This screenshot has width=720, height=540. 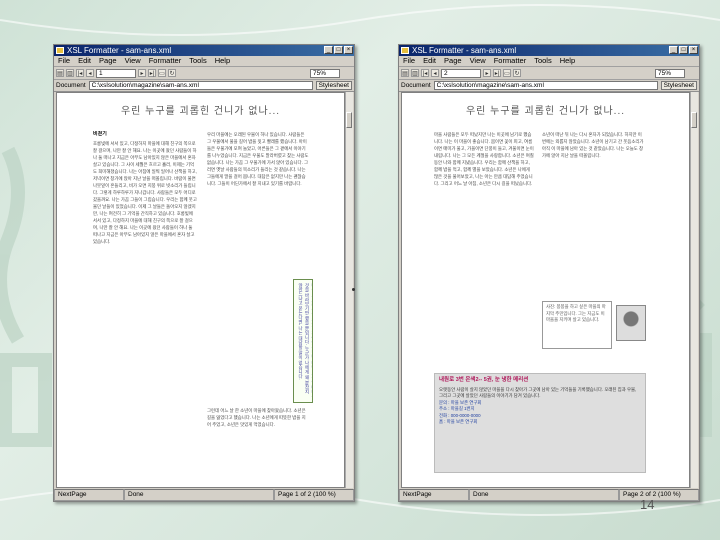 I want to click on bullet-marker, so click(x=353, y=289).